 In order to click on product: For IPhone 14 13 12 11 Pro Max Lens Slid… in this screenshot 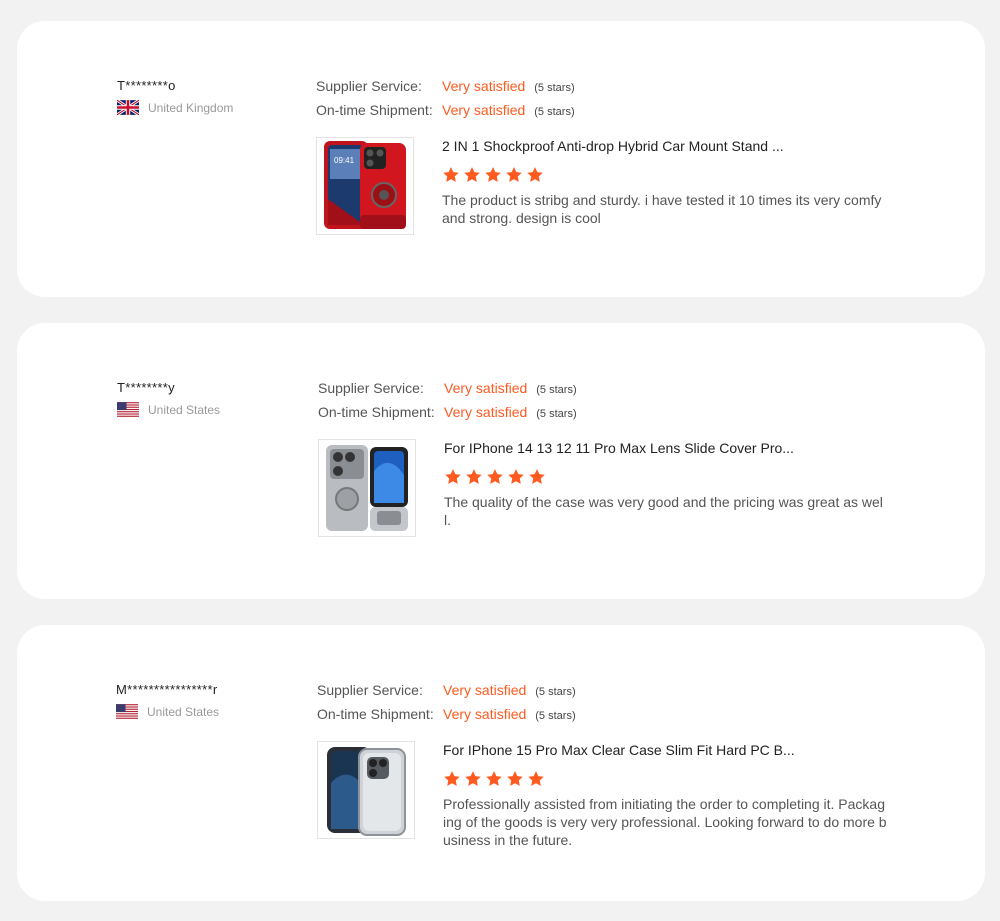, I will do `click(603, 488)`.